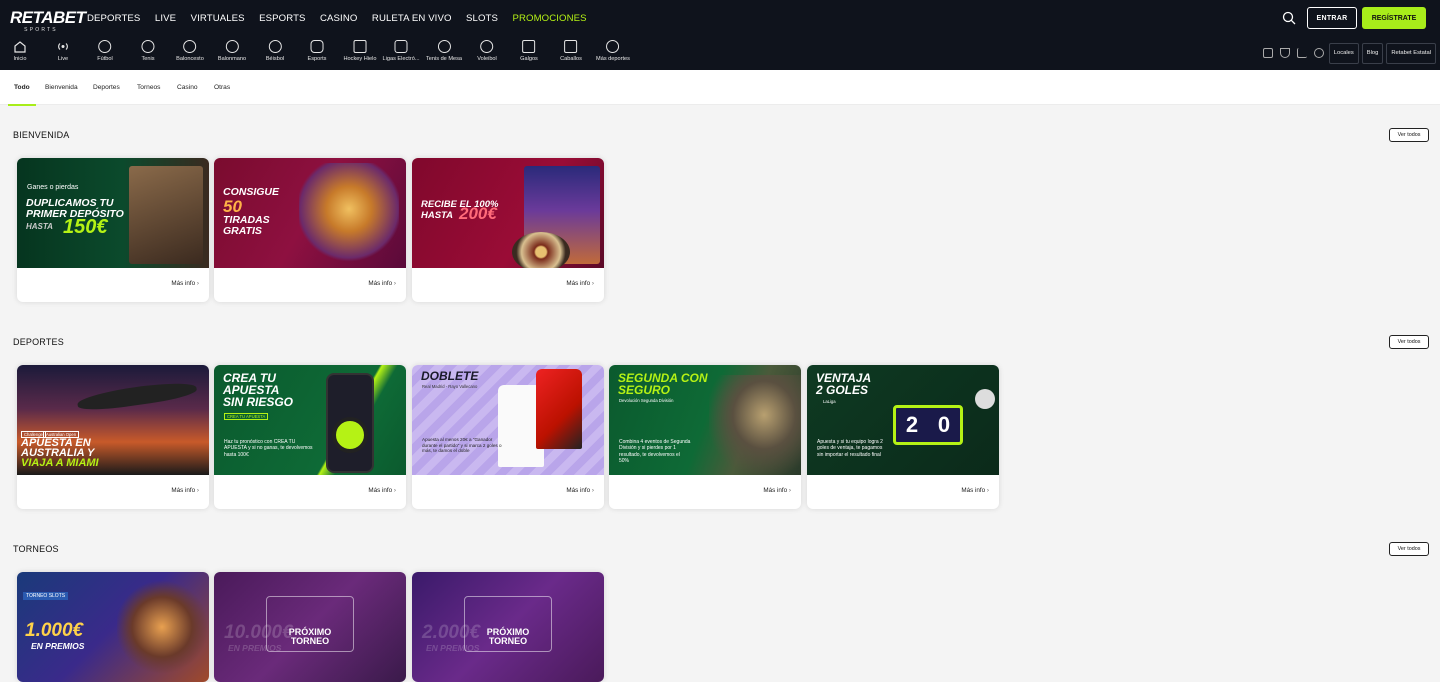  What do you see at coordinates (437, 215) in the screenshot?
I see `promo-headline-2: HASTA` at bounding box center [437, 215].